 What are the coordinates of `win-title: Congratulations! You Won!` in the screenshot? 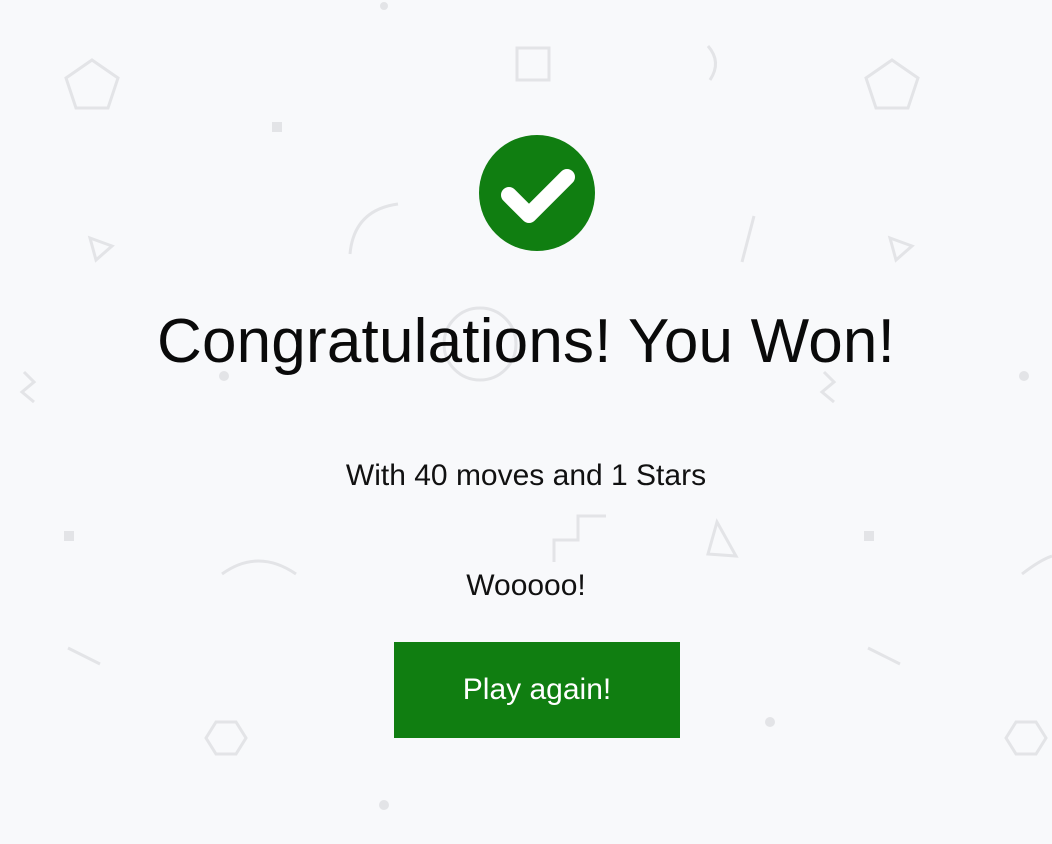 It's located at (526, 341).